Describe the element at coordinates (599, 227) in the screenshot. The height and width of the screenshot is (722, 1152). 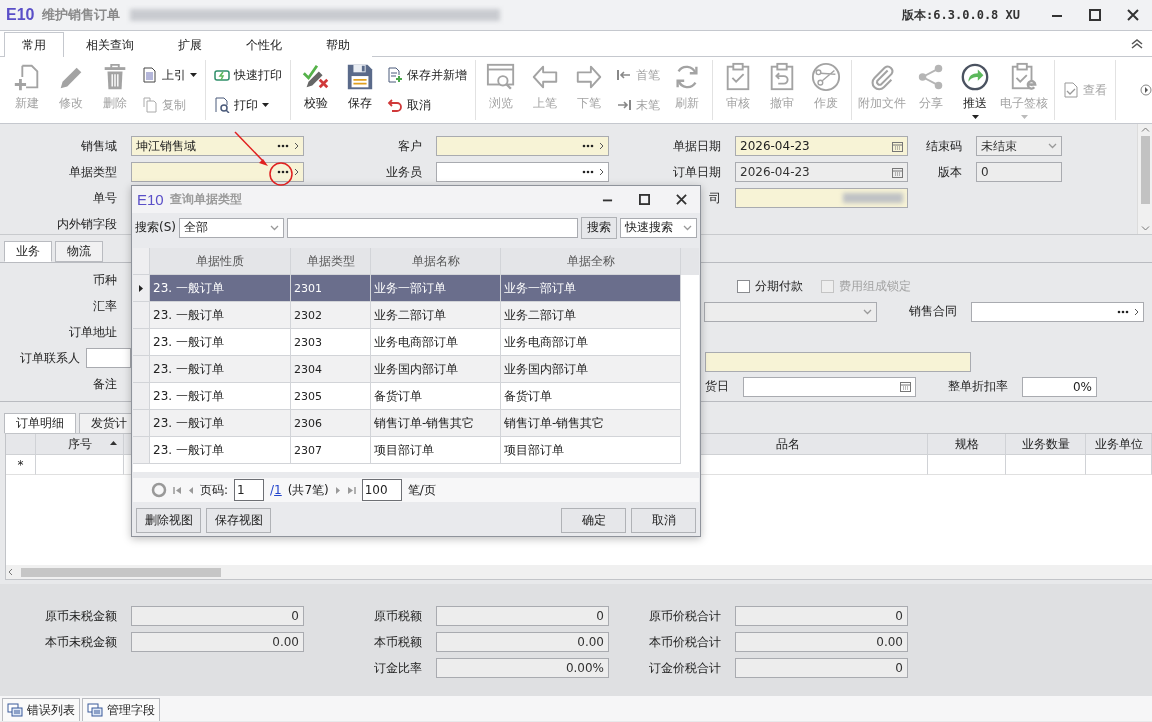
I see `search-button: 搜索` at that location.